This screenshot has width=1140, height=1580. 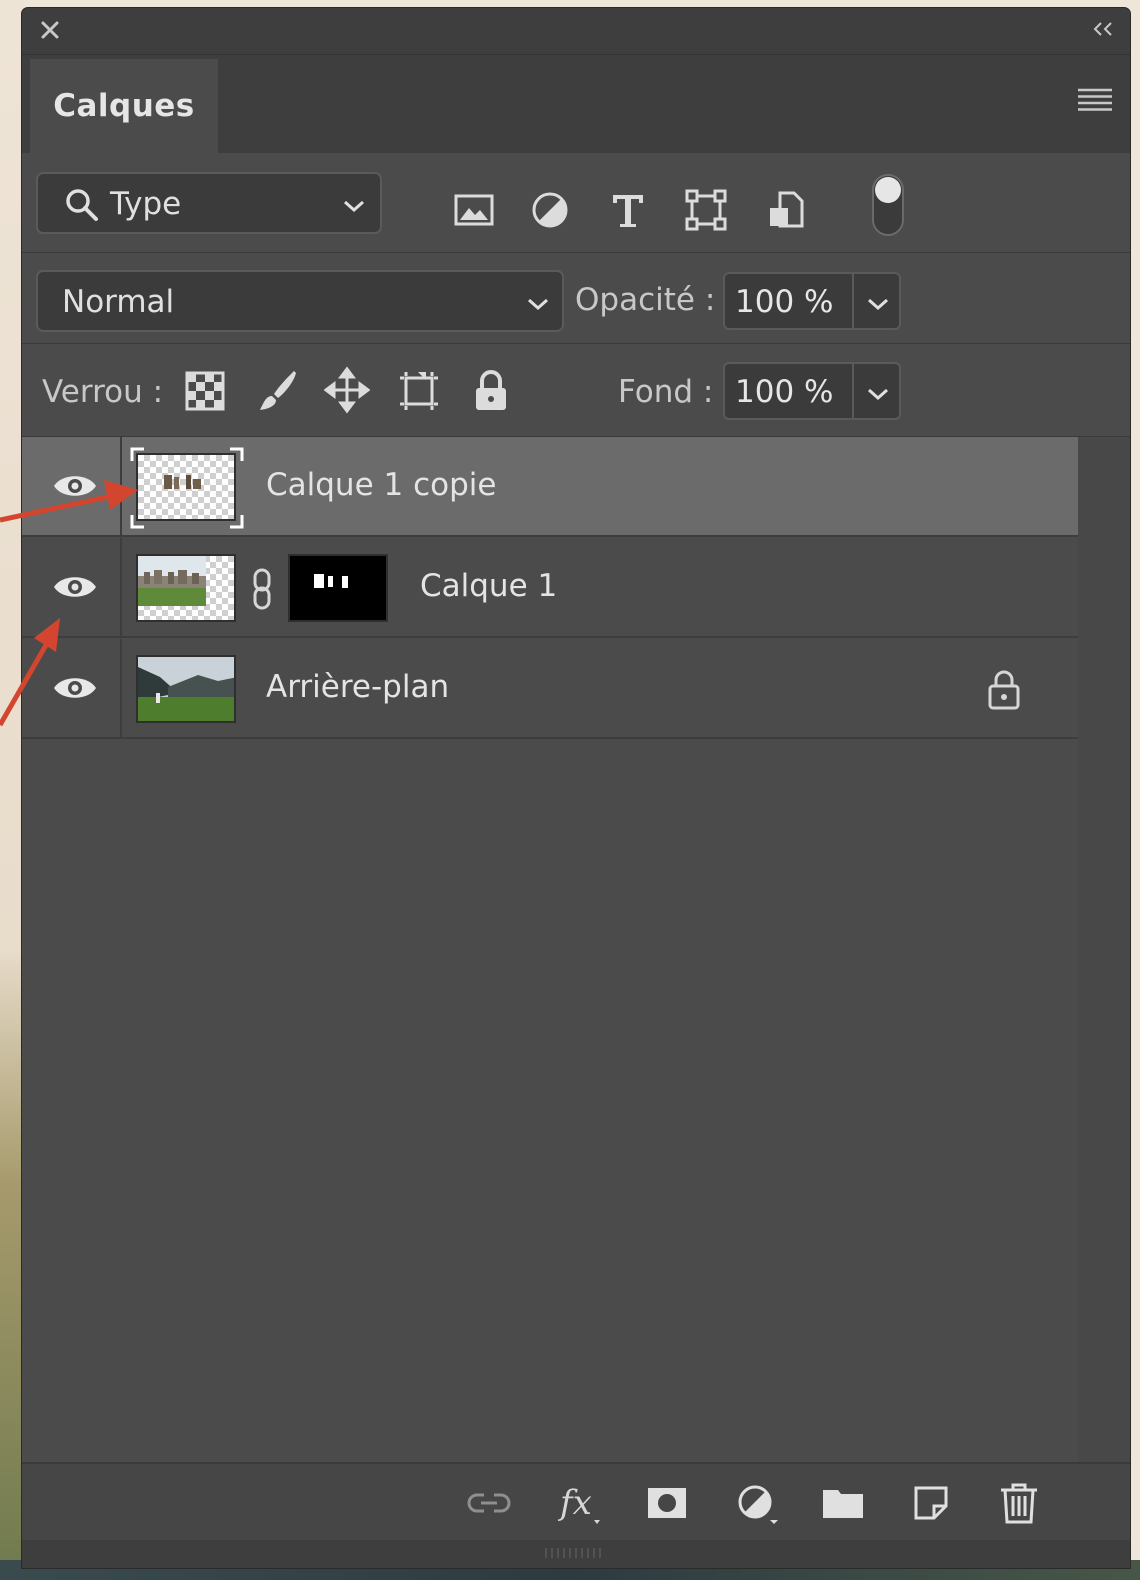 I want to click on svg-text: fx, so click(x=574, y=1503).